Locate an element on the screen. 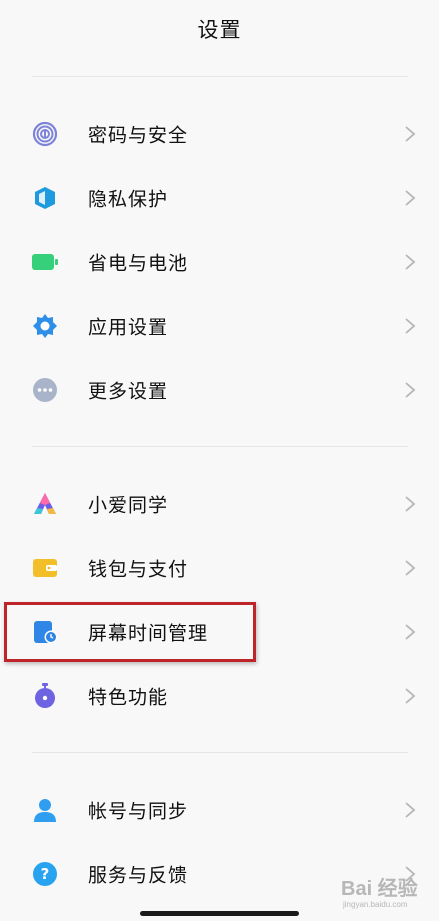 Image resolution: width=439 pixels, height=921 pixels. privacy-shield-icon is located at coordinates (45, 198).